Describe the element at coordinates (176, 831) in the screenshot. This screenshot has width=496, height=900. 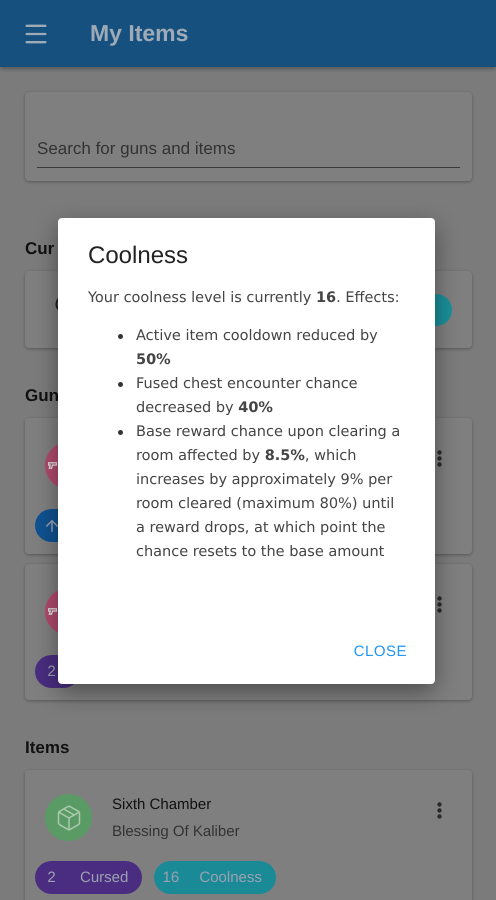
I see `item-subtitle: Blessing Of Kaliber` at that location.